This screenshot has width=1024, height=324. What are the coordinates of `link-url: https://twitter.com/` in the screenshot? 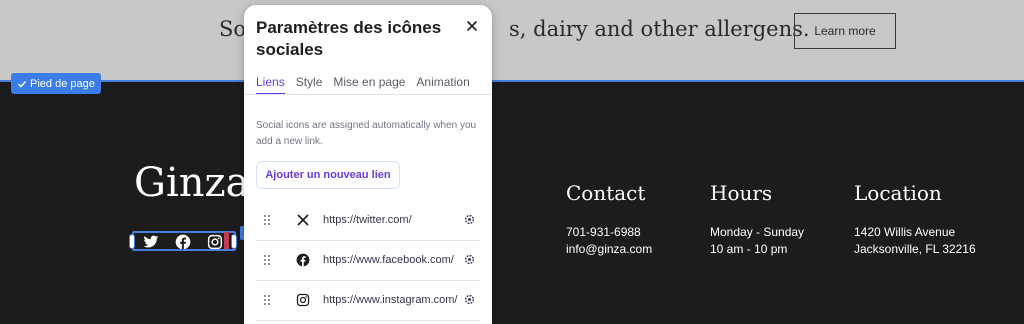 It's located at (367, 220).